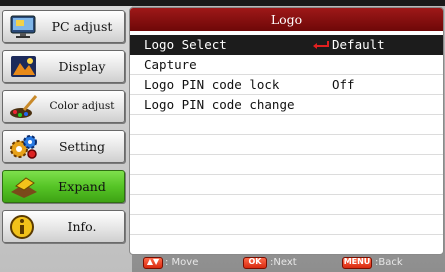  What do you see at coordinates (23, 66) in the screenshot?
I see `display-icon` at bounding box center [23, 66].